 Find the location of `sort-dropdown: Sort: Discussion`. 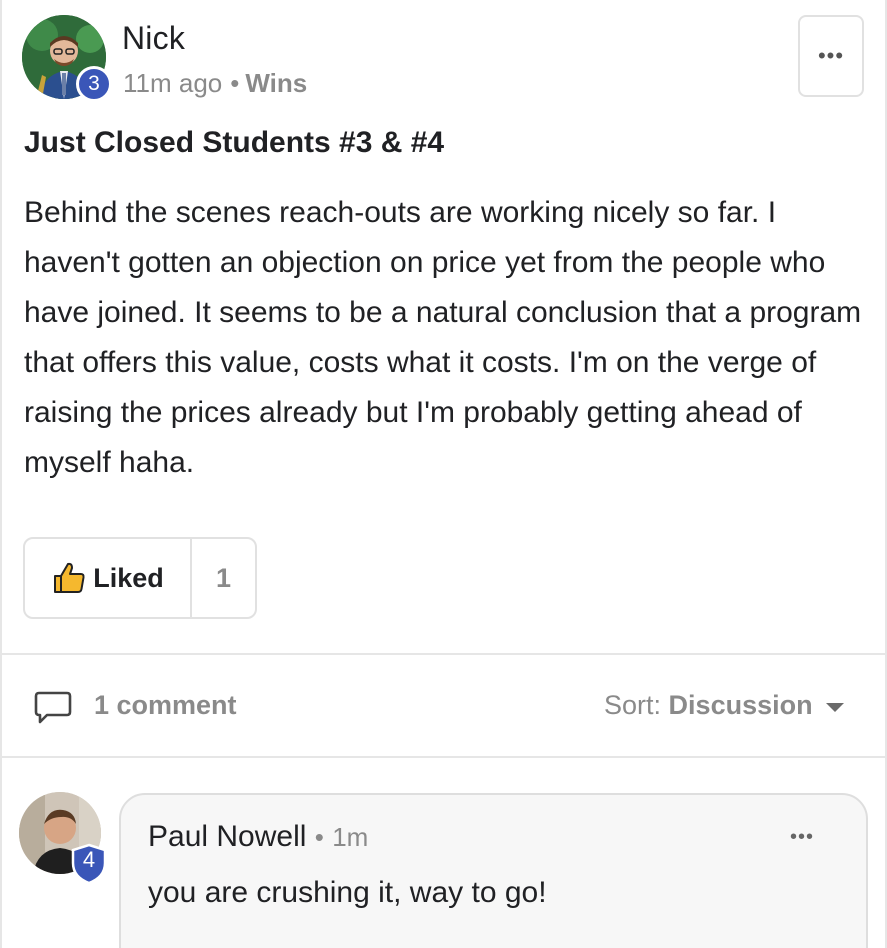

sort-dropdown: Sort: Discussion is located at coordinates (708, 705).